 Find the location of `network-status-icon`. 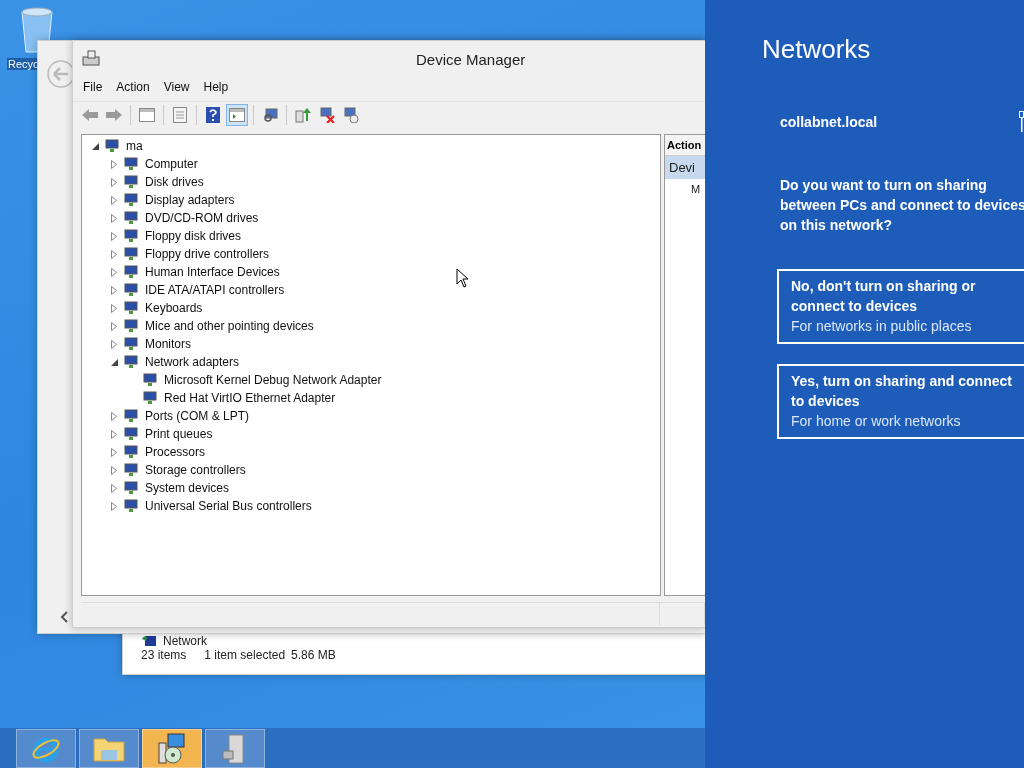

network-status-icon is located at coordinates (1021, 122).